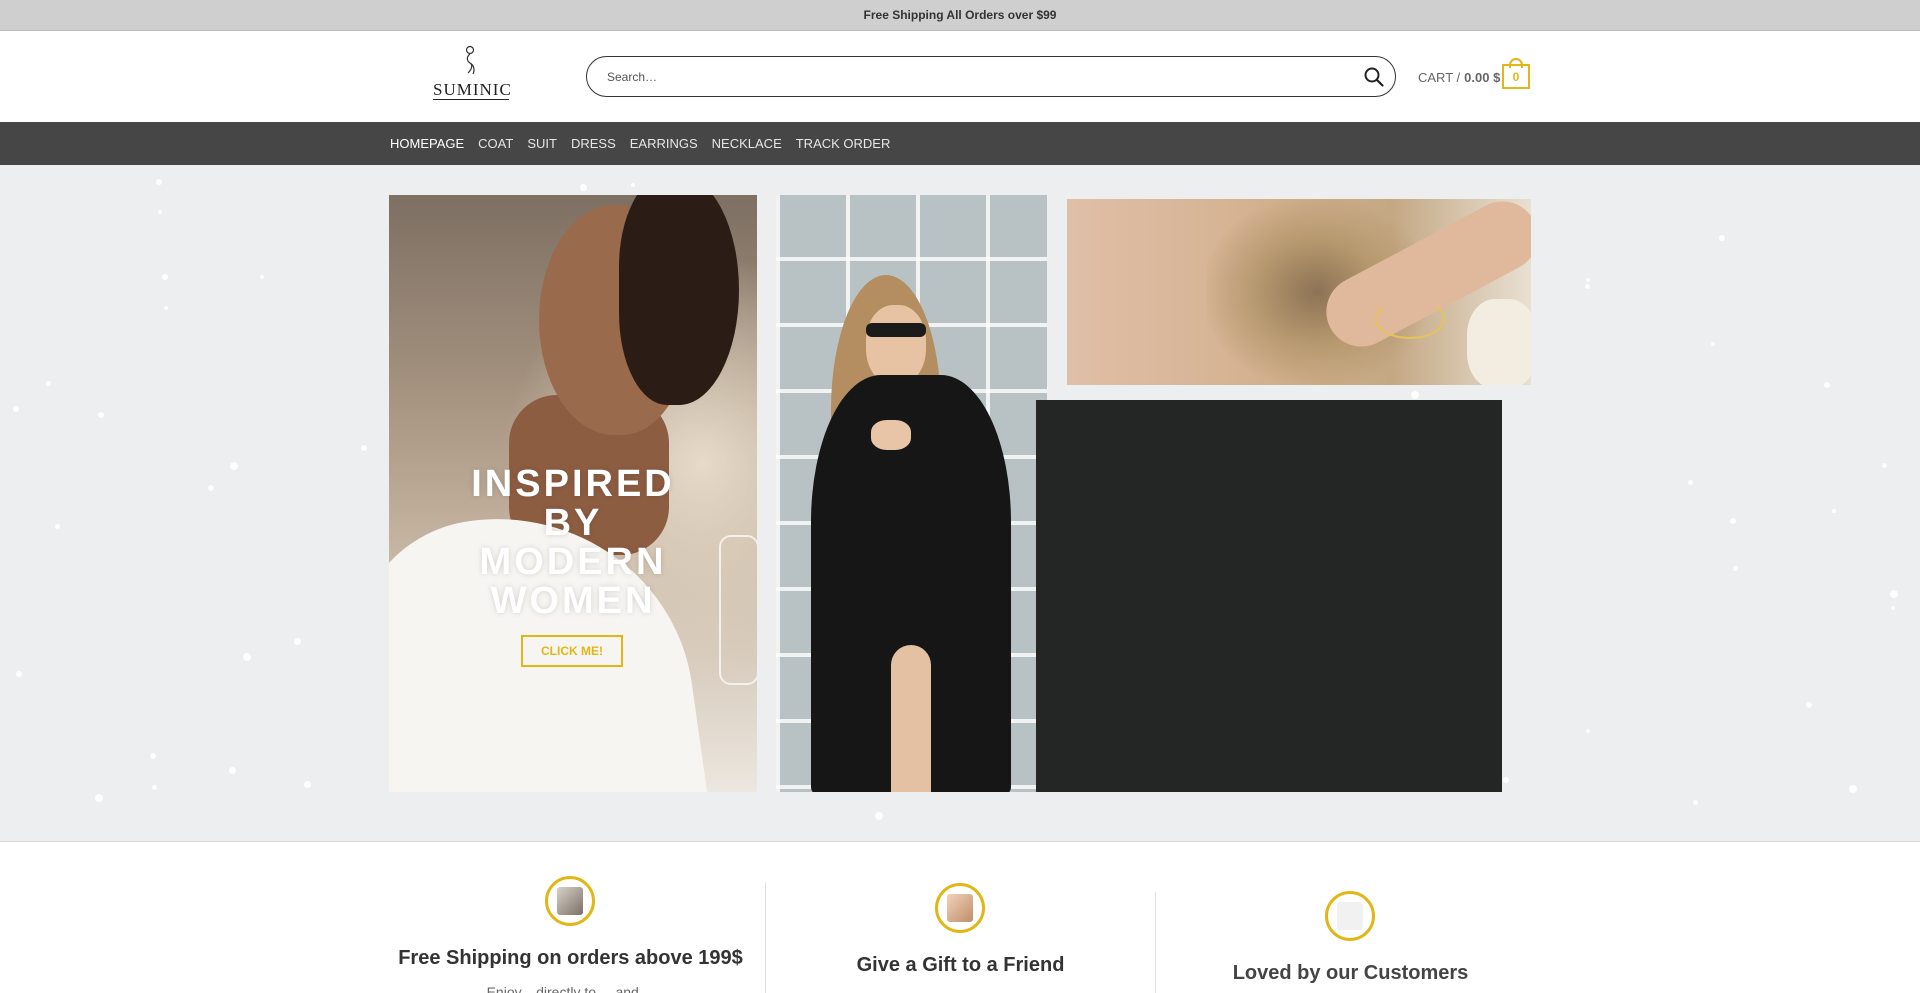  What do you see at coordinates (977, 76) in the screenshot?
I see `search-input` at bounding box center [977, 76].